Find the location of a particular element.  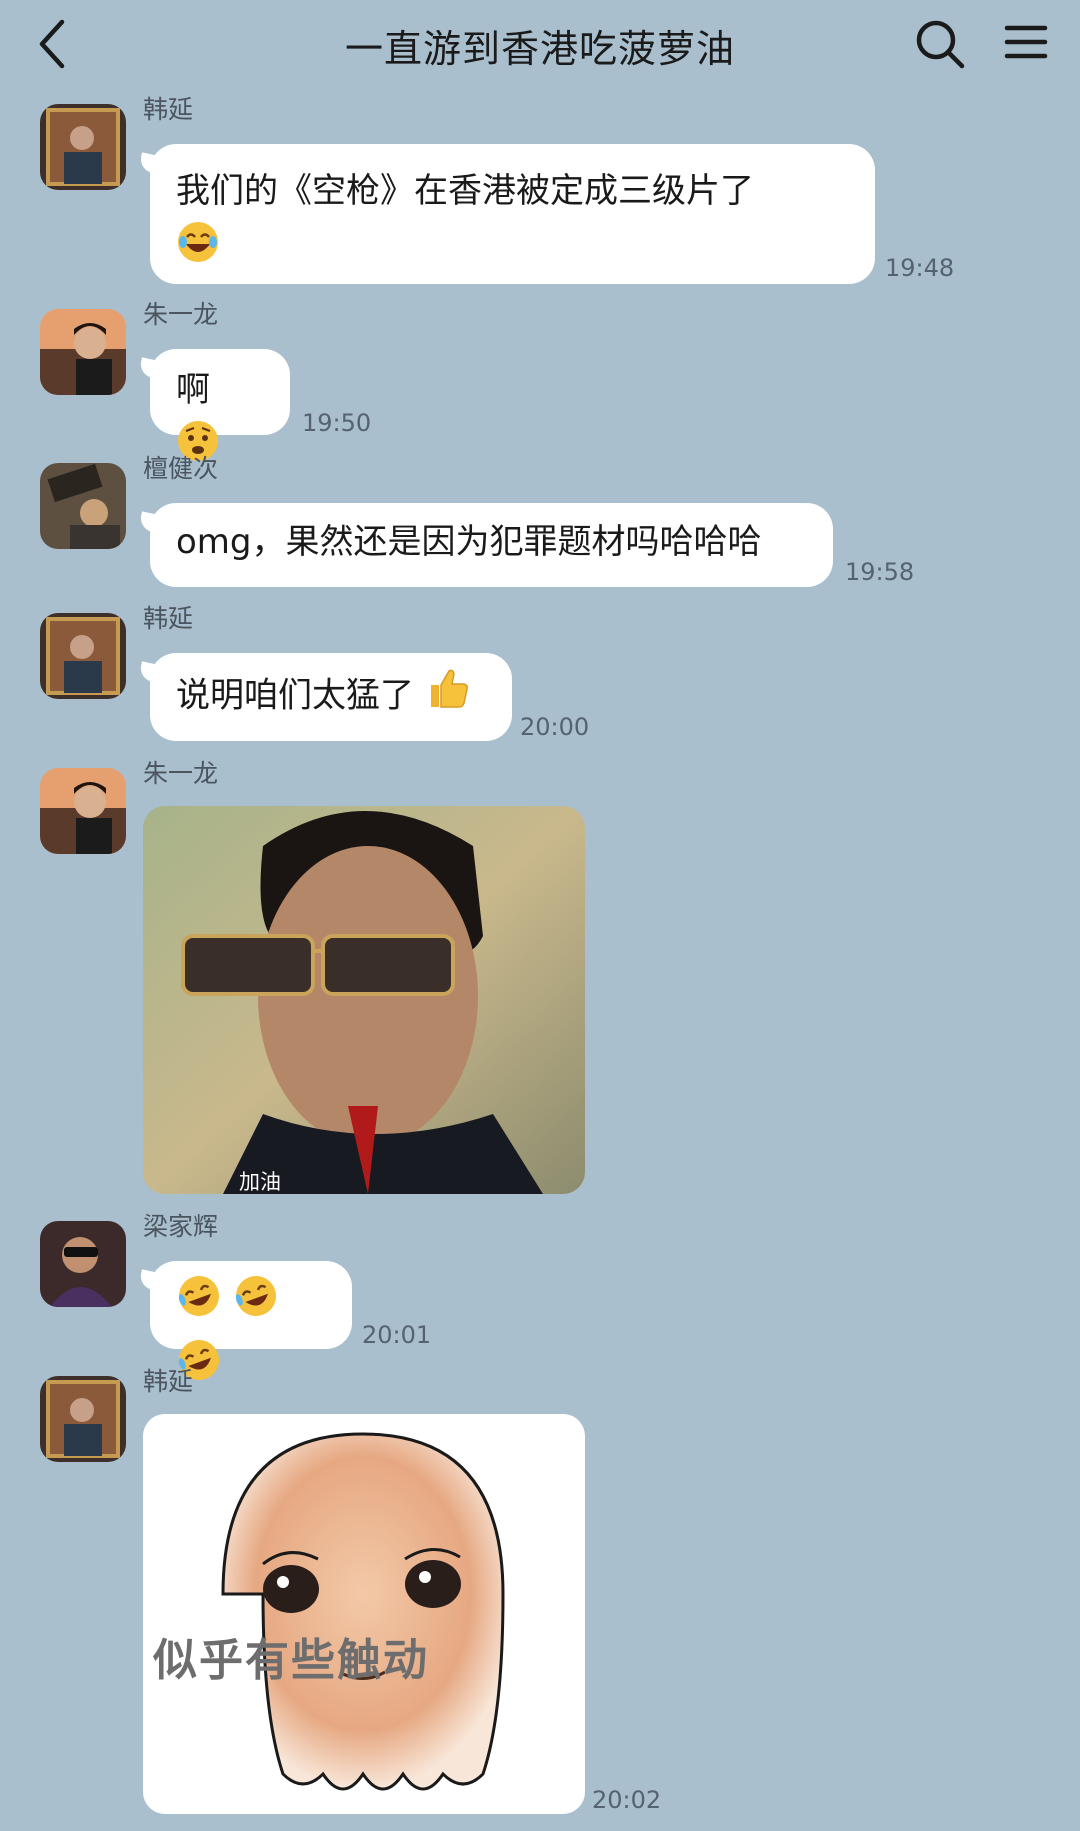

message-bubble: 我们的《空枪》在香港被定成三级片了 is located at coordinates (512, 214).